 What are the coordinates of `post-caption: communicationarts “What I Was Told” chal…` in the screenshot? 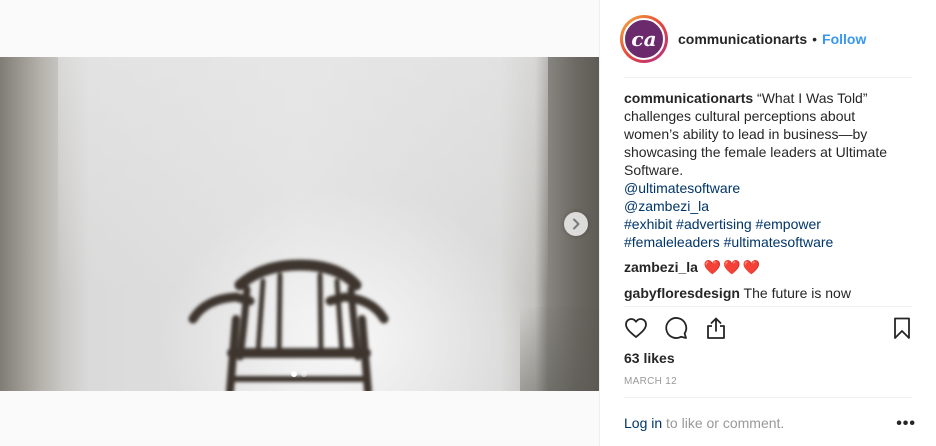 It's located at (769, 170).